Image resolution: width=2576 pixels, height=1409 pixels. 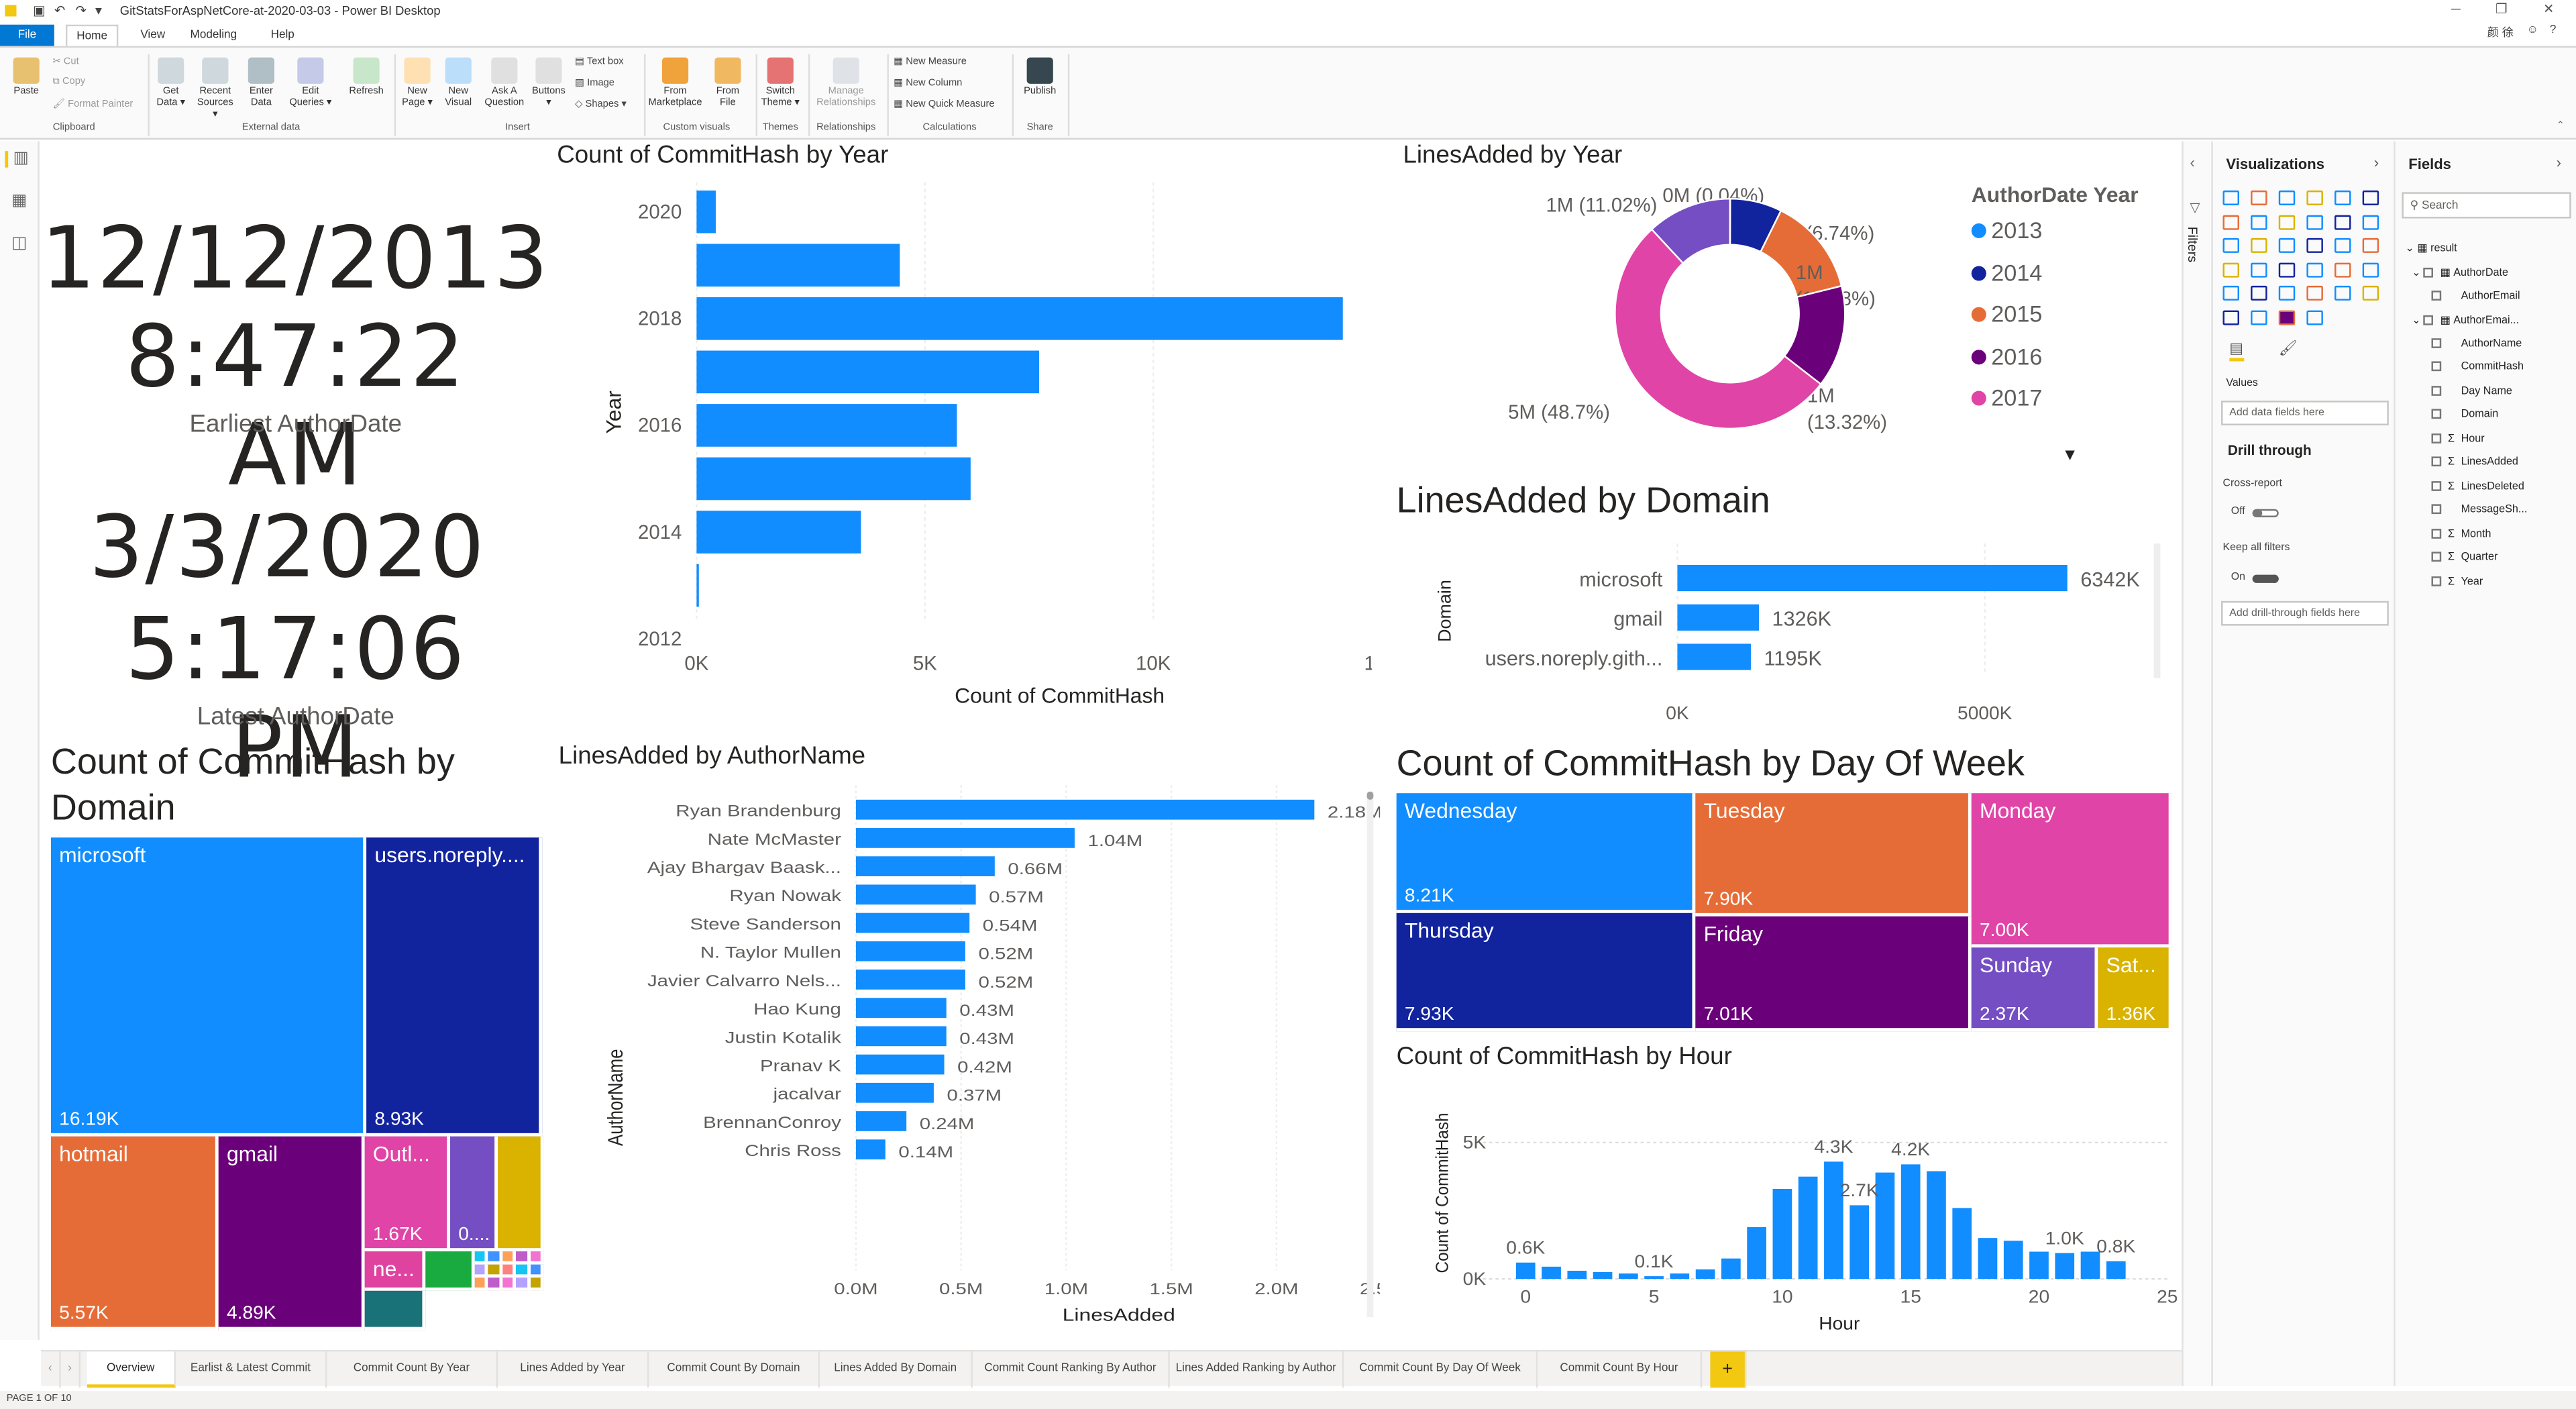 What do you see at coordinates (2006, 363) in the screenshot?
I see `legend-item-2016: 2016` at bounding box center [2006, 363].